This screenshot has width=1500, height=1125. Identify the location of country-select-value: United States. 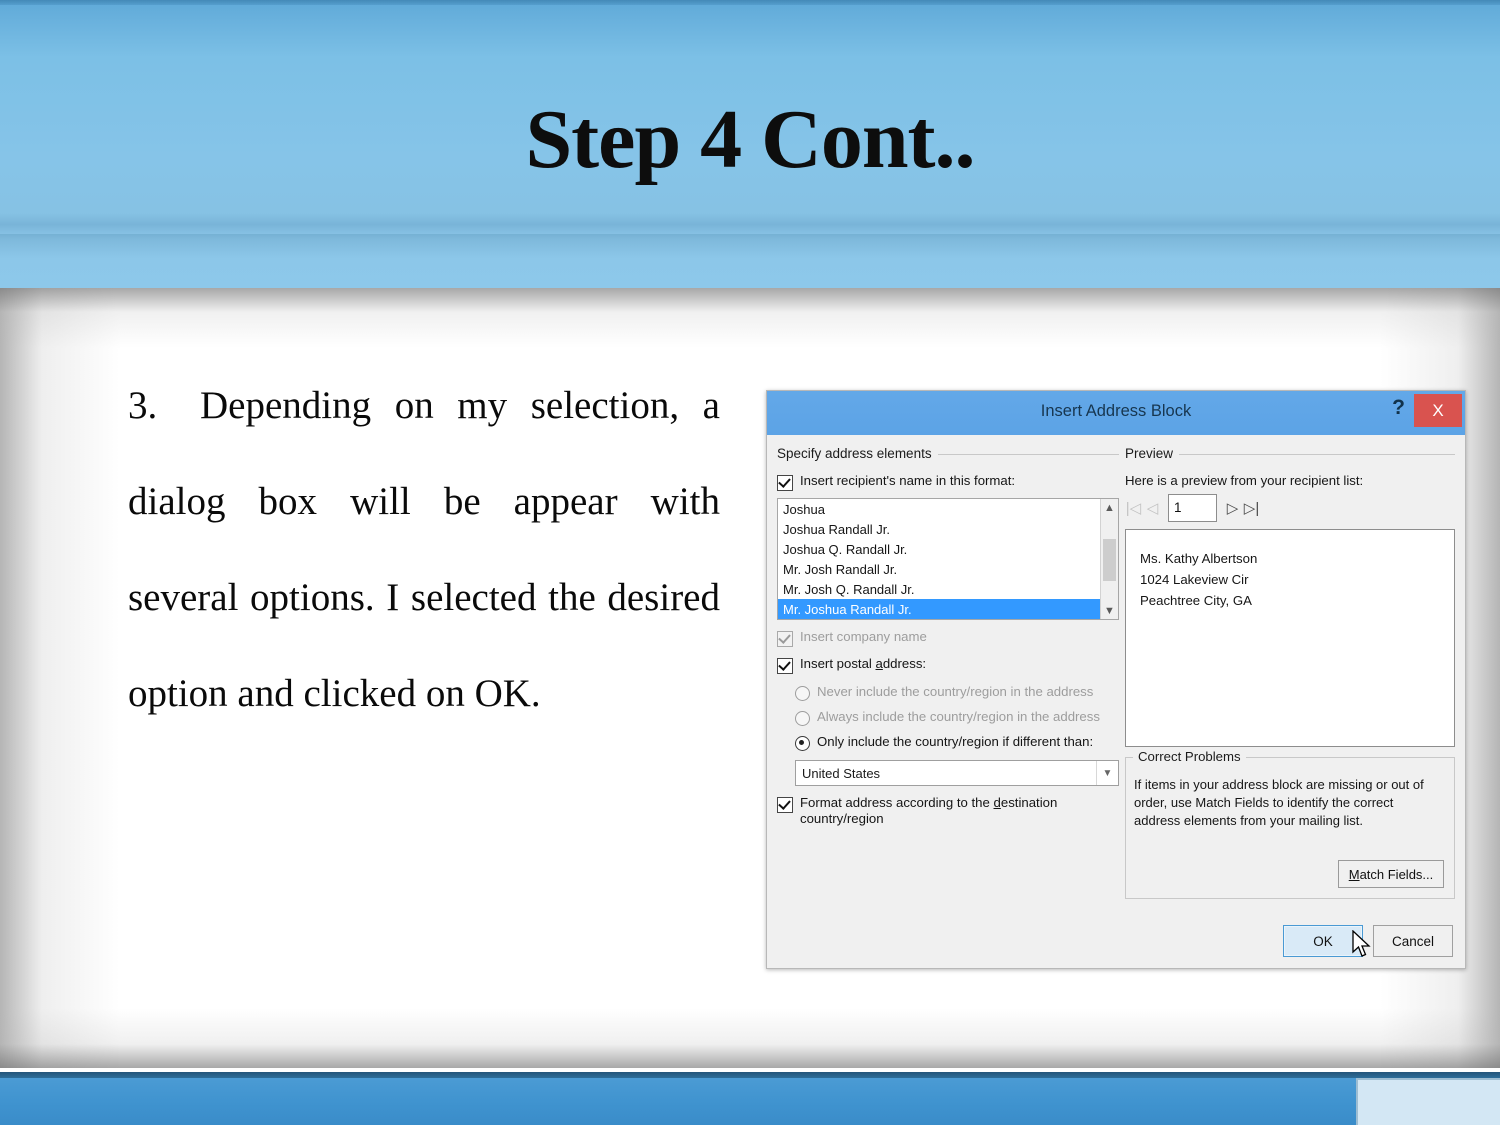
(841, 773).